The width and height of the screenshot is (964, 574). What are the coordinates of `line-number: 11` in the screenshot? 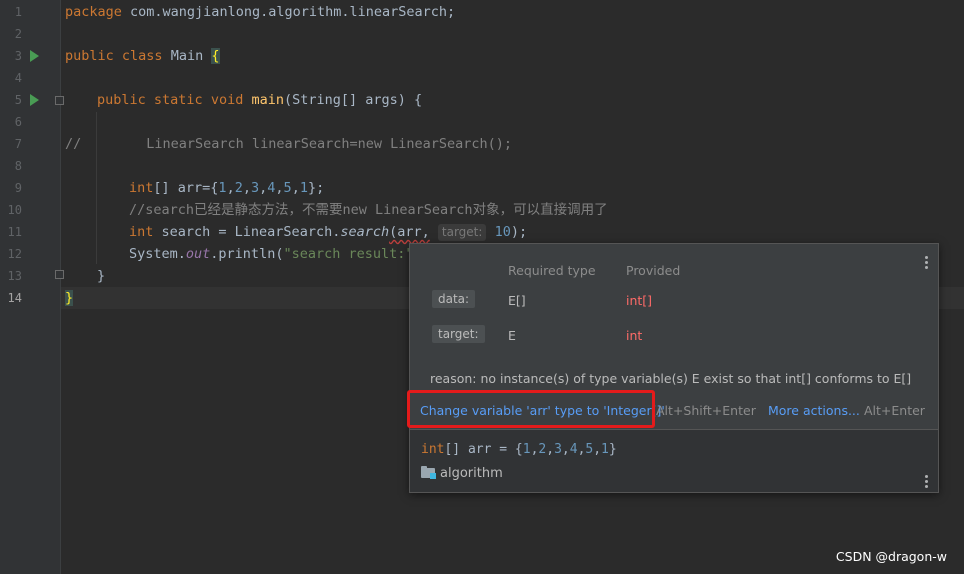 It's located at (14, 232).